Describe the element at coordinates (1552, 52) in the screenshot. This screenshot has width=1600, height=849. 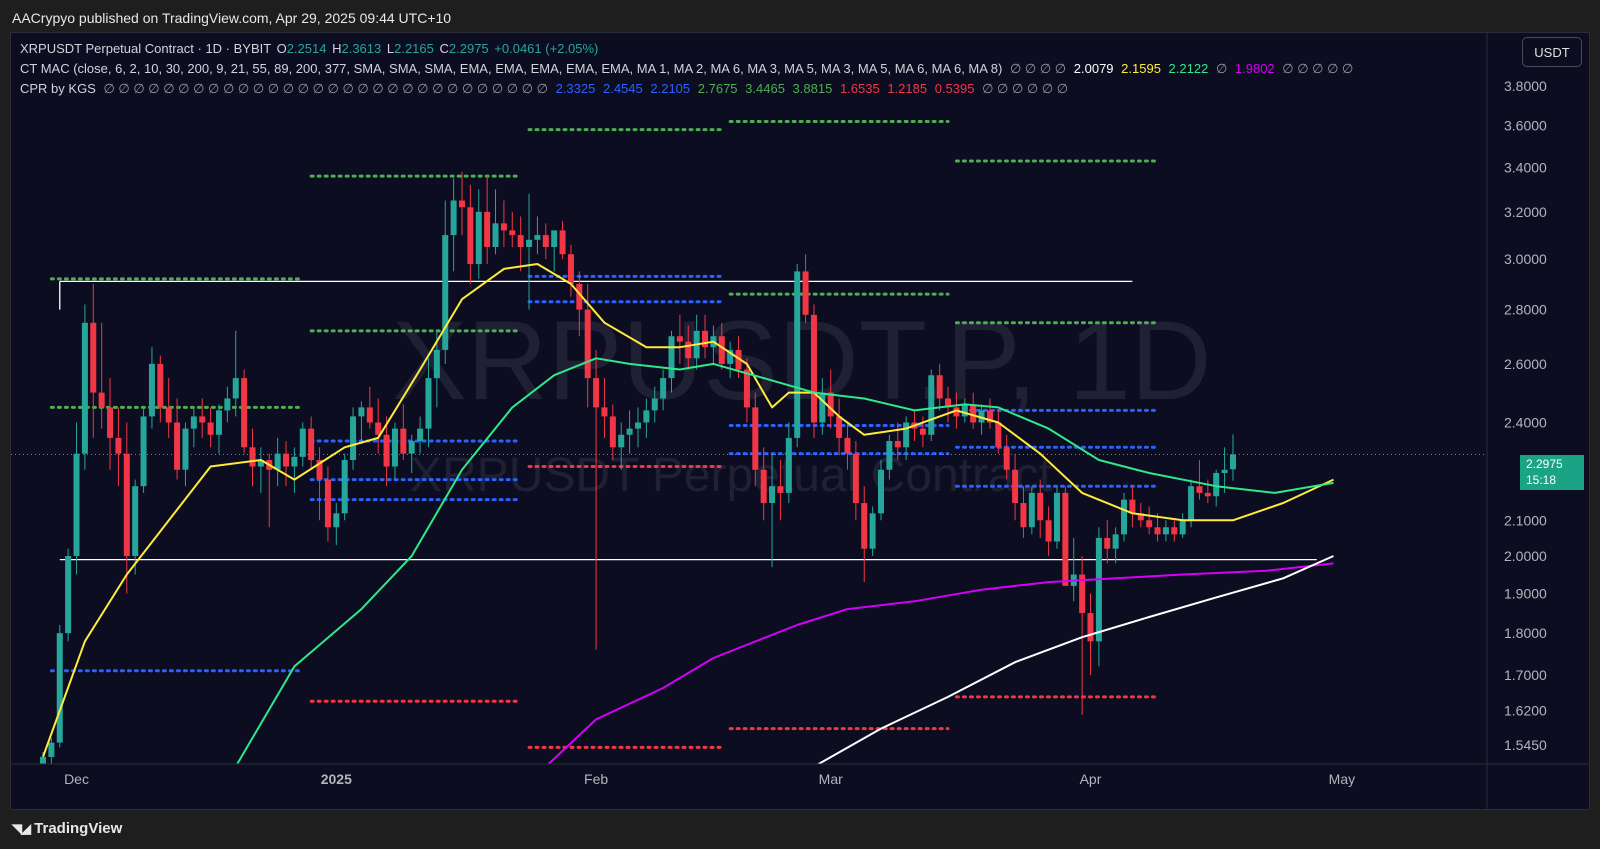
I see `currency-button: USDT` at that location.